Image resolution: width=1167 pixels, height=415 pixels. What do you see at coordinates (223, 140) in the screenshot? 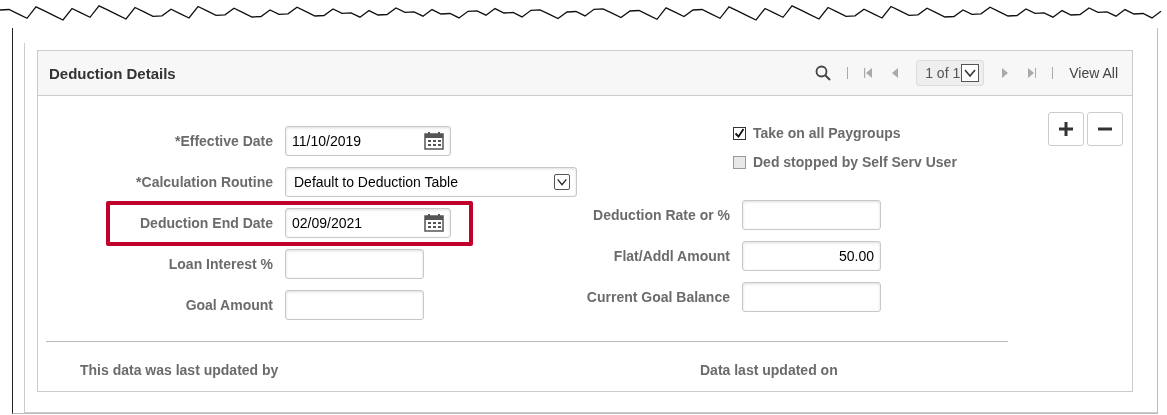
I see `field-label: *Effective Date` at bounding box center [223, 140].